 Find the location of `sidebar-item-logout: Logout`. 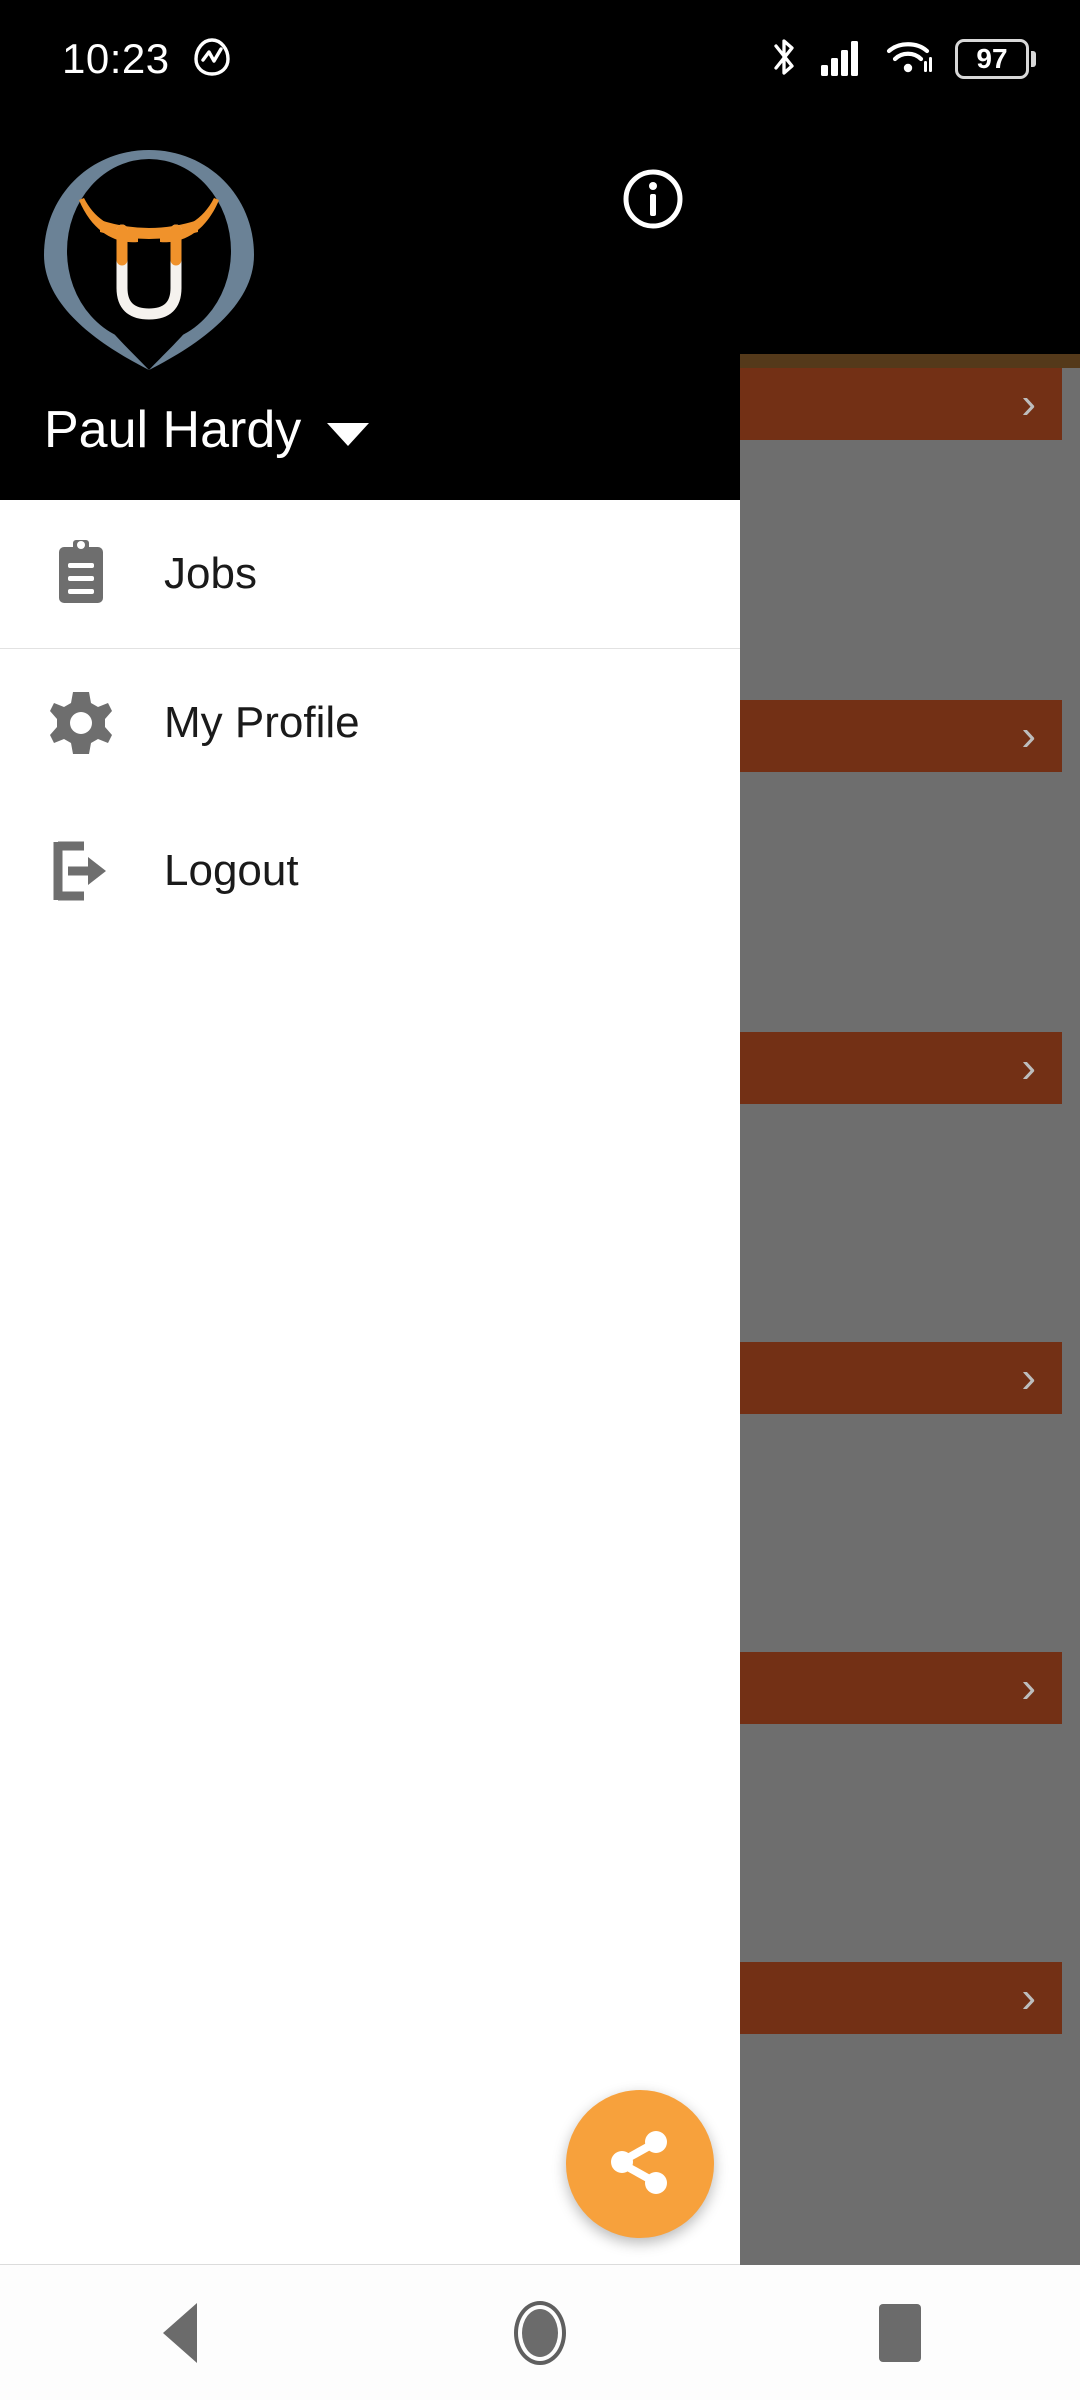

sidebar-item-logout: Logout is located at coordinates (370, 871).